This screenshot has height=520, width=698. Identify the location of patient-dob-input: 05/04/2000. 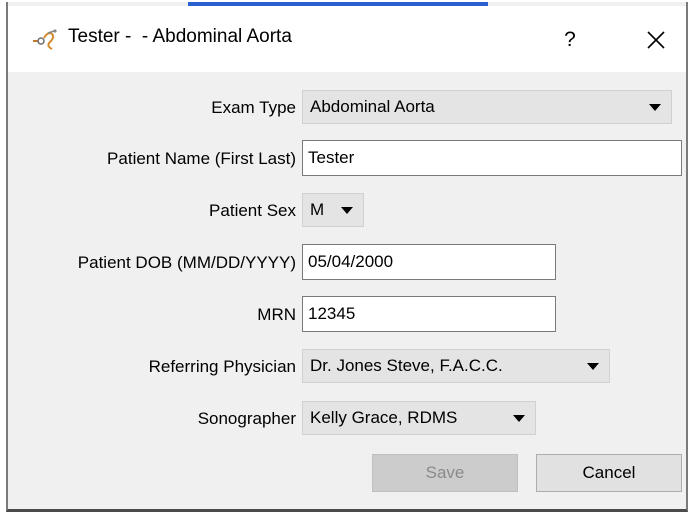
(429, 262).